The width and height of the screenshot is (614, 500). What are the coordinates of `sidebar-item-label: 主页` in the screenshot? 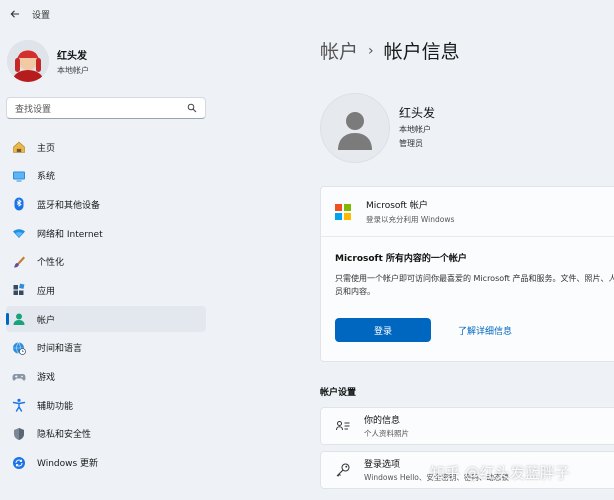 It's located at (46, 148).